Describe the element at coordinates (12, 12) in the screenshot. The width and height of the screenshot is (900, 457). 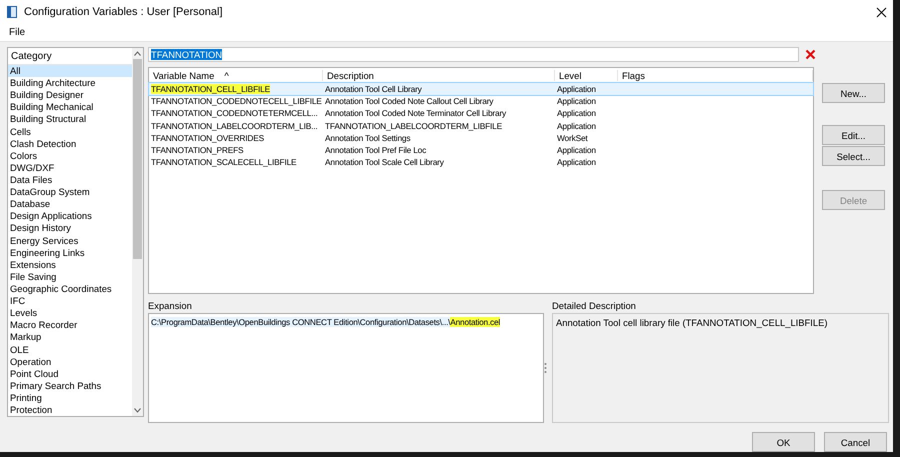
I see `app-icon` at that location.